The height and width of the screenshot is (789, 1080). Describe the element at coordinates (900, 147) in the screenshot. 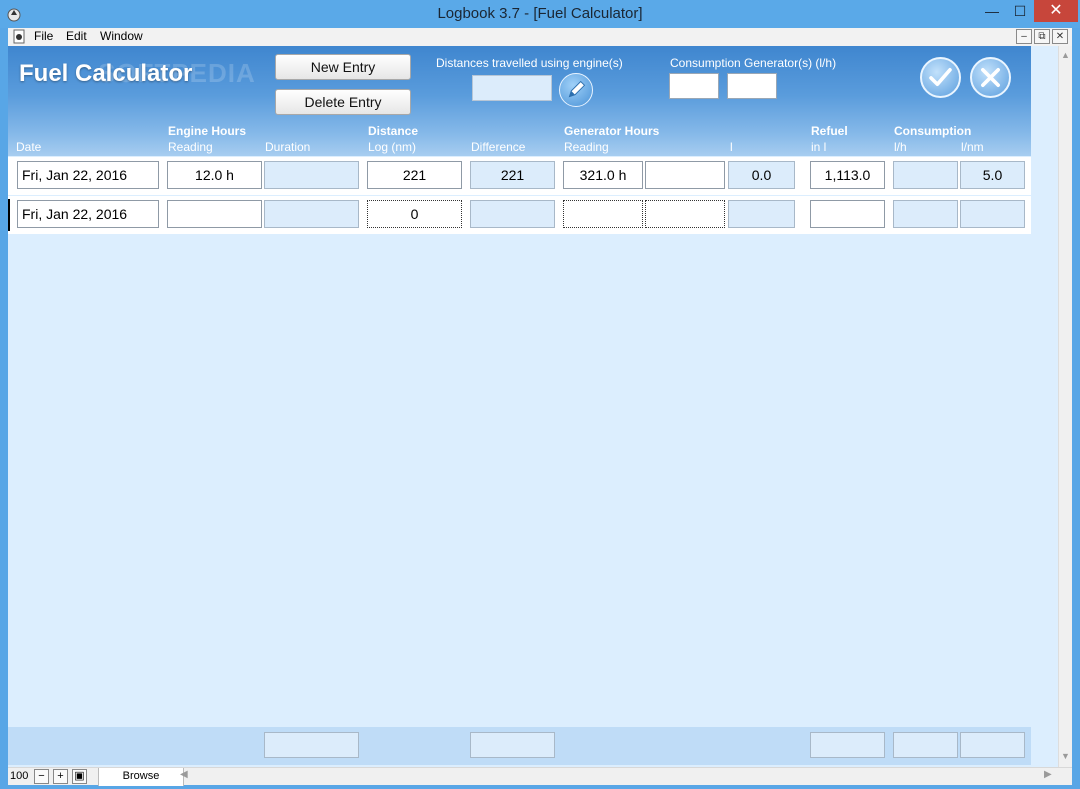

I see `col-lh: l/h` at that location.